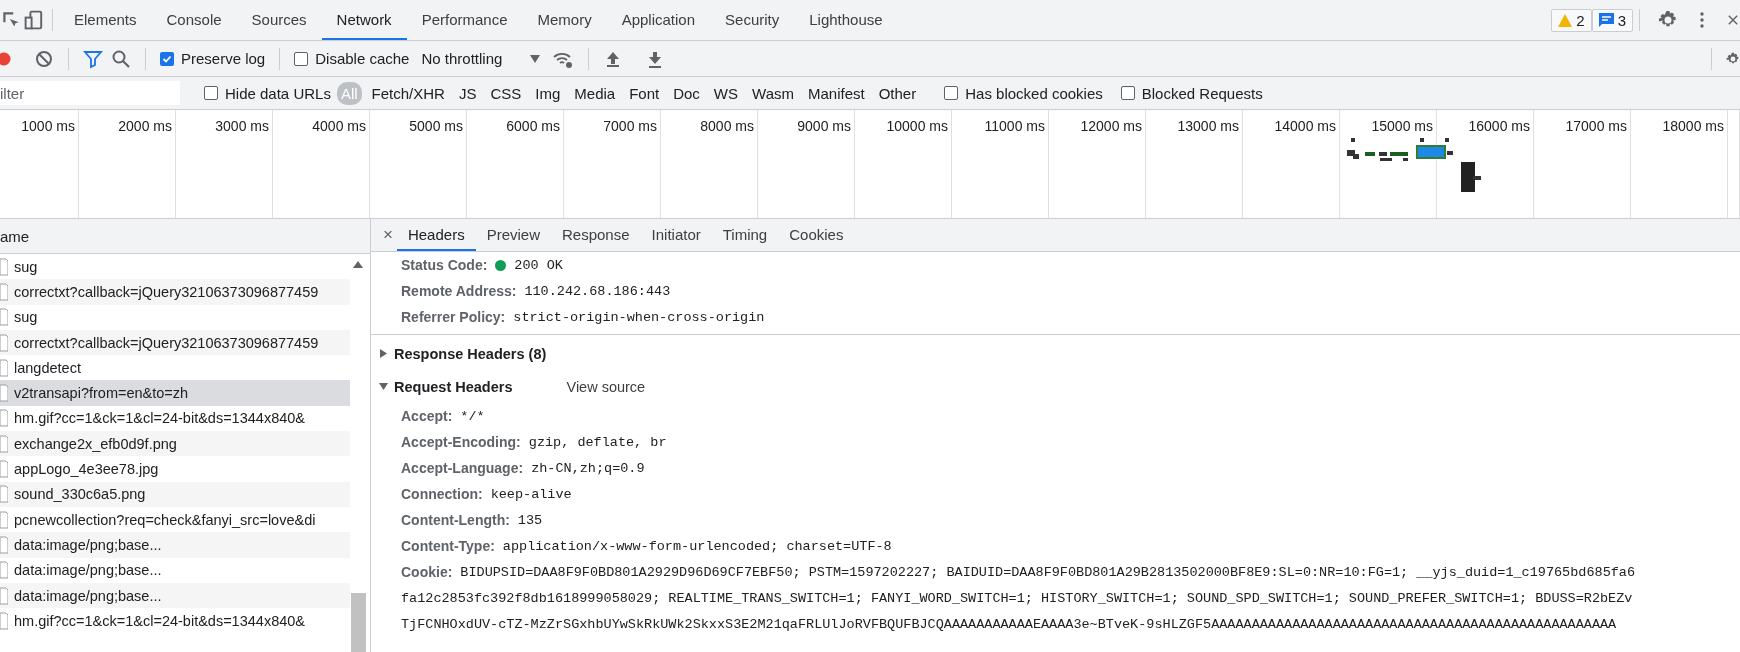 The height and width of the screenshot is (652, 1740). I want to click on header-name: Content-Length:, so click(455, 520).